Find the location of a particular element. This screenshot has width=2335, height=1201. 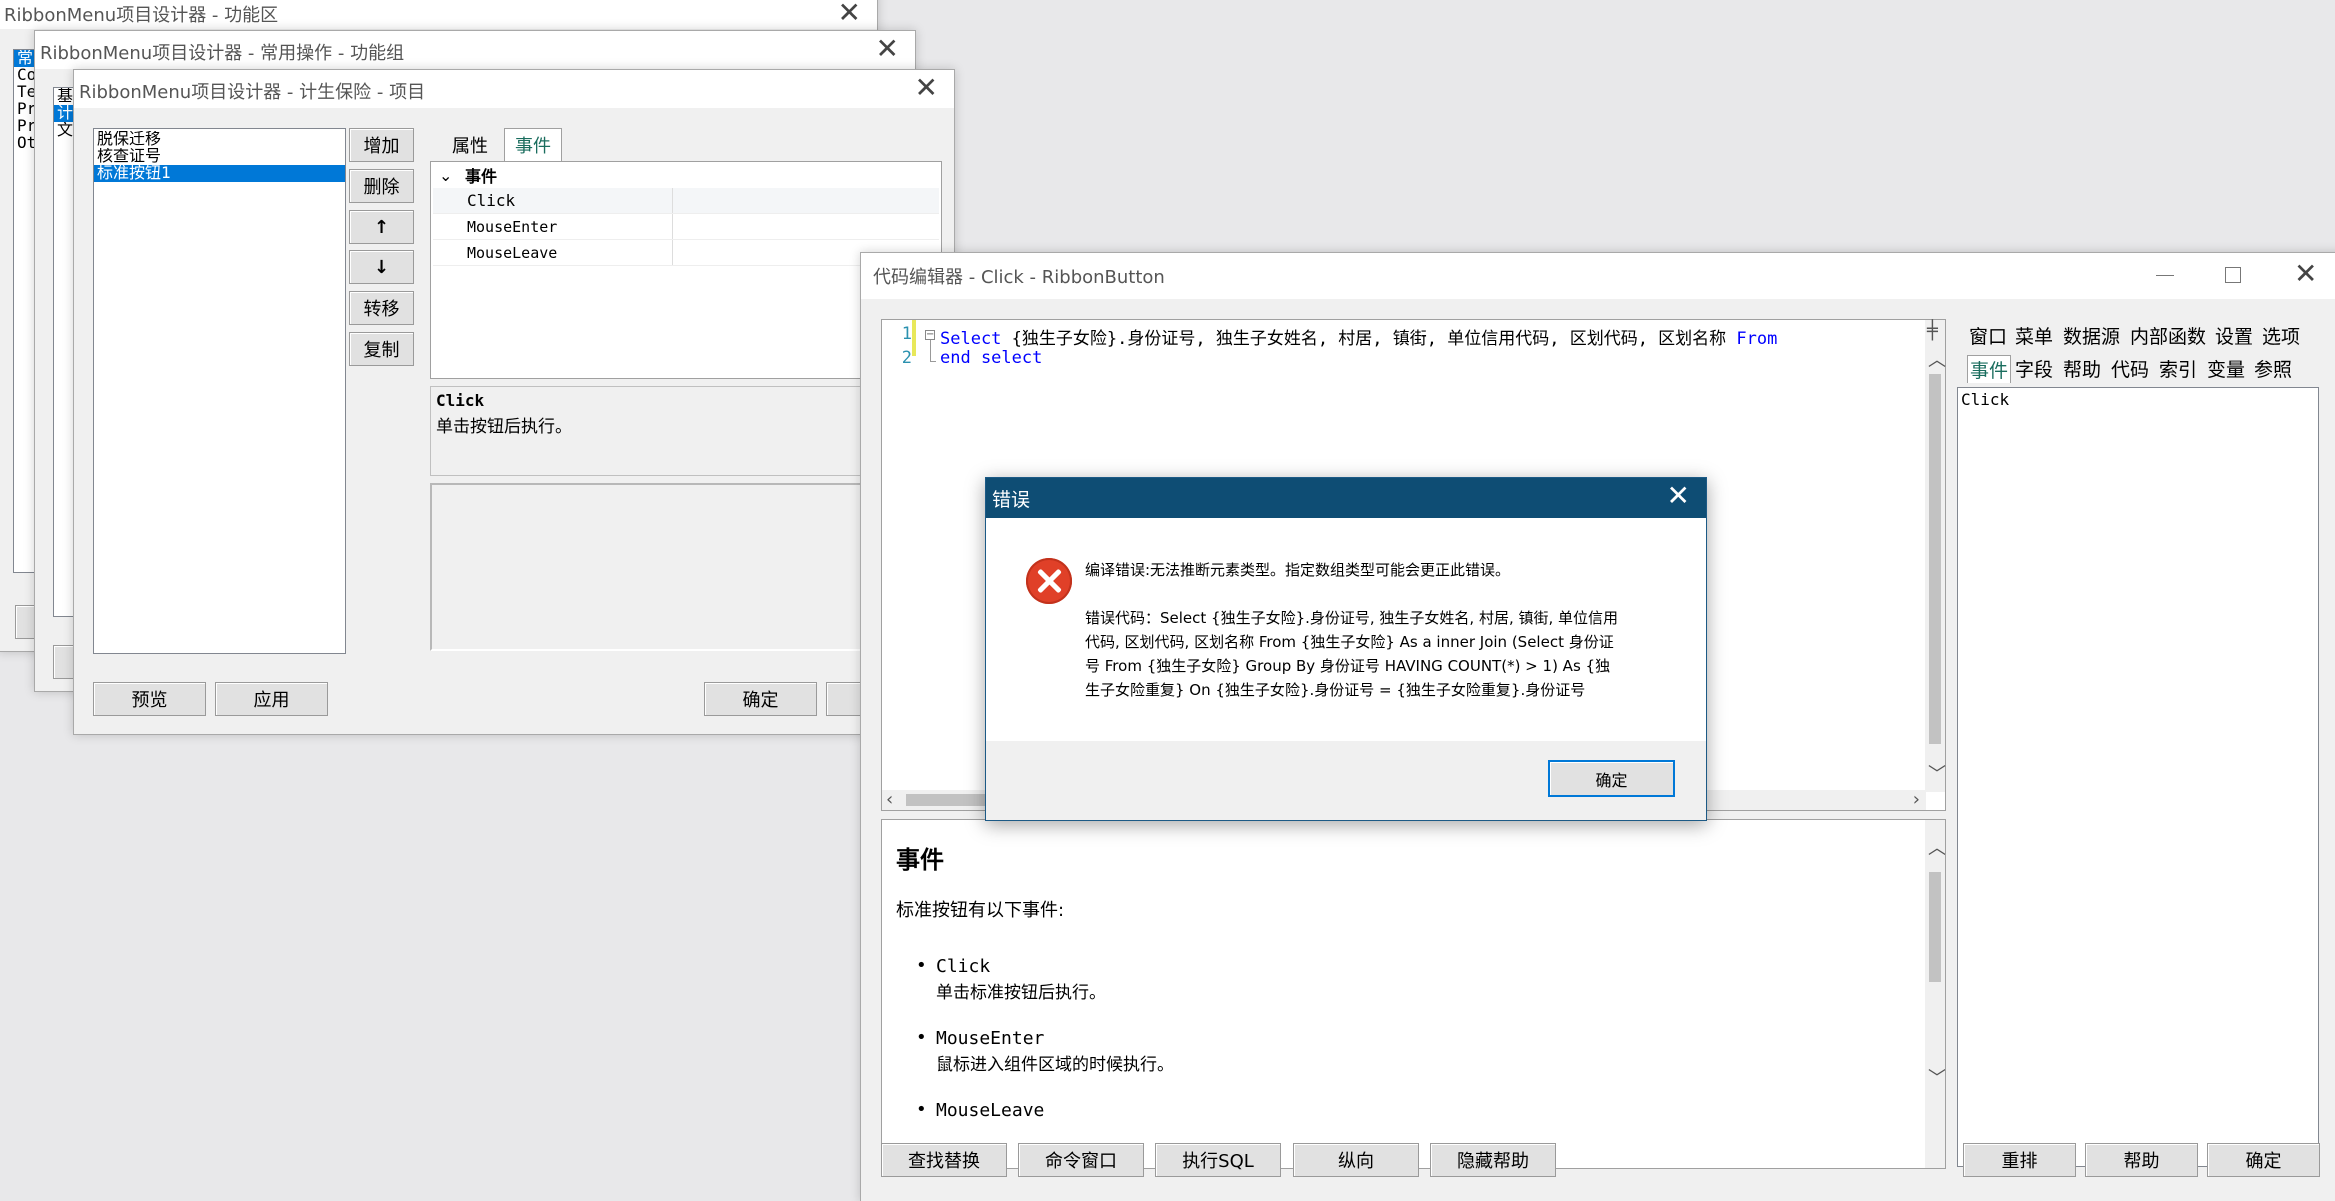

tab-settings: 设置 is located at coordinates (2234, 335).